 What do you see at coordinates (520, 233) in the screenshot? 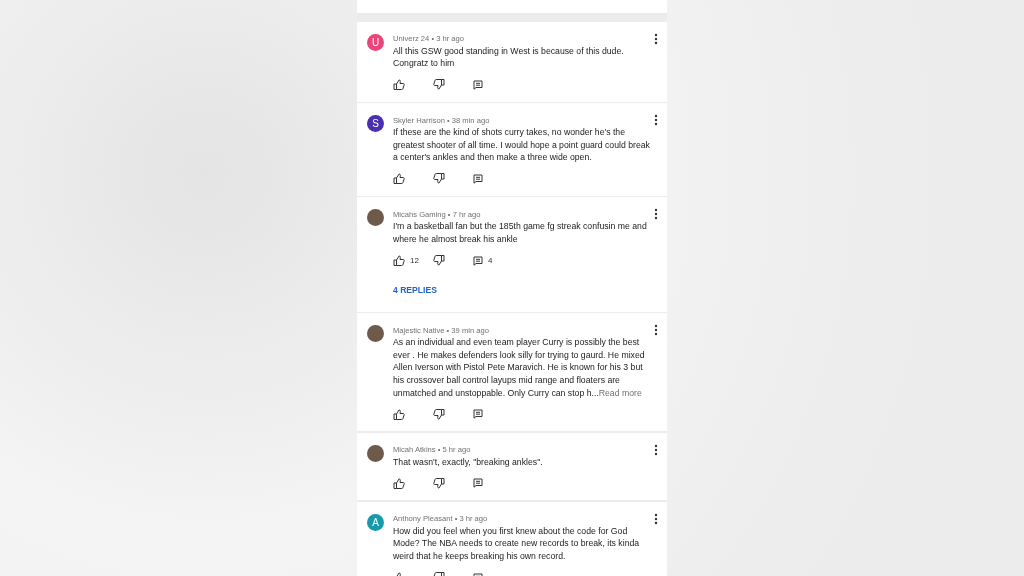
I see `comment-text: I'm a basketball fan but the 185th game fg streak confusin me and where he almost break his ankle` at bounding box center [520, 233].